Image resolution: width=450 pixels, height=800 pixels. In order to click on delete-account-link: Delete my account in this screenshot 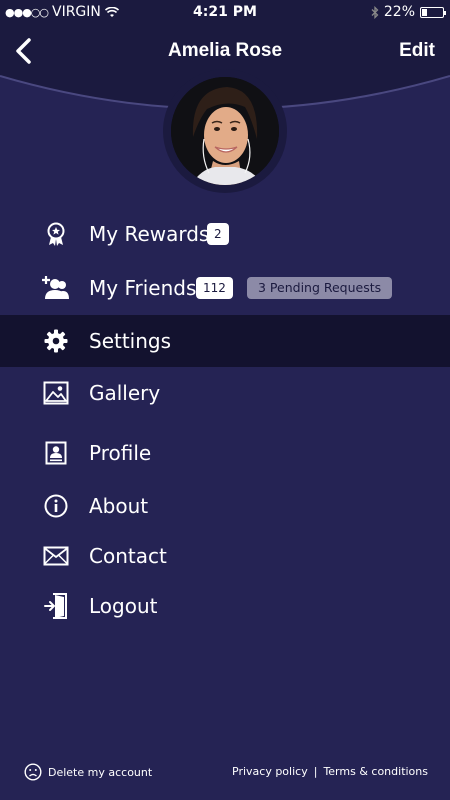, I will do `click(88, 772)`.